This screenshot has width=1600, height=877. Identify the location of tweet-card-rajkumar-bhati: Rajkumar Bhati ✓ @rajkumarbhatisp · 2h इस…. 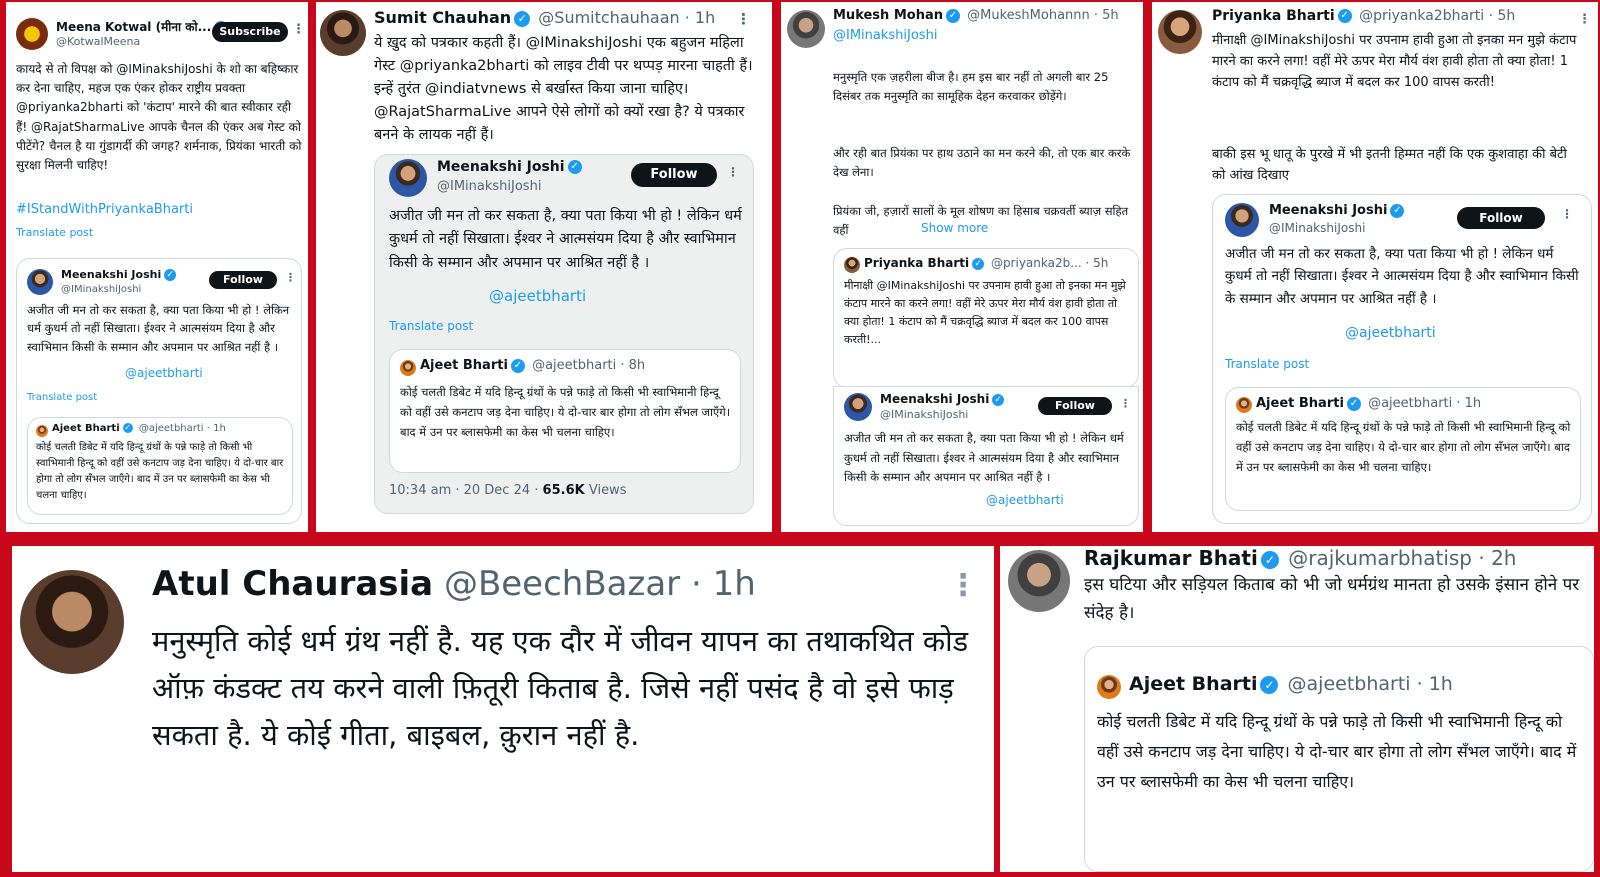
(1297, 709).